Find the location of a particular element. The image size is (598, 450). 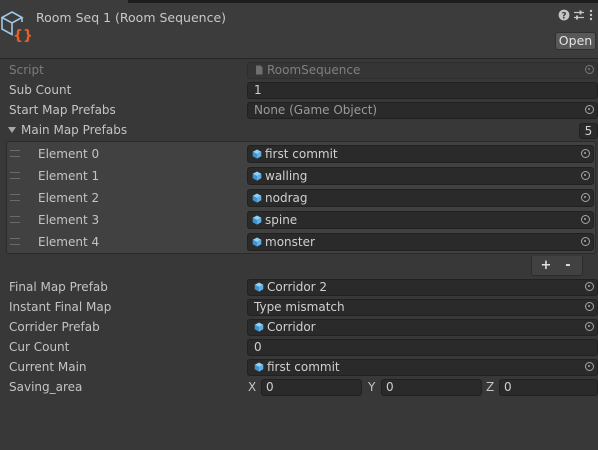

element-field: spine is located at coordinates (420, 220).